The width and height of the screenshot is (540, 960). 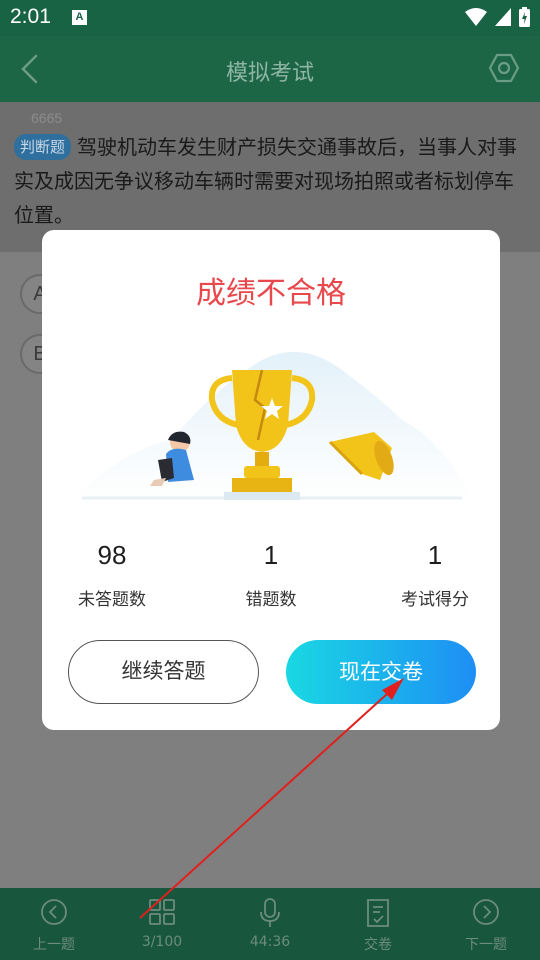 What do you see at coordinates (162, 942) in the screenshot?
I see `progress-label: 3/100` at bounding box center [162, 942].